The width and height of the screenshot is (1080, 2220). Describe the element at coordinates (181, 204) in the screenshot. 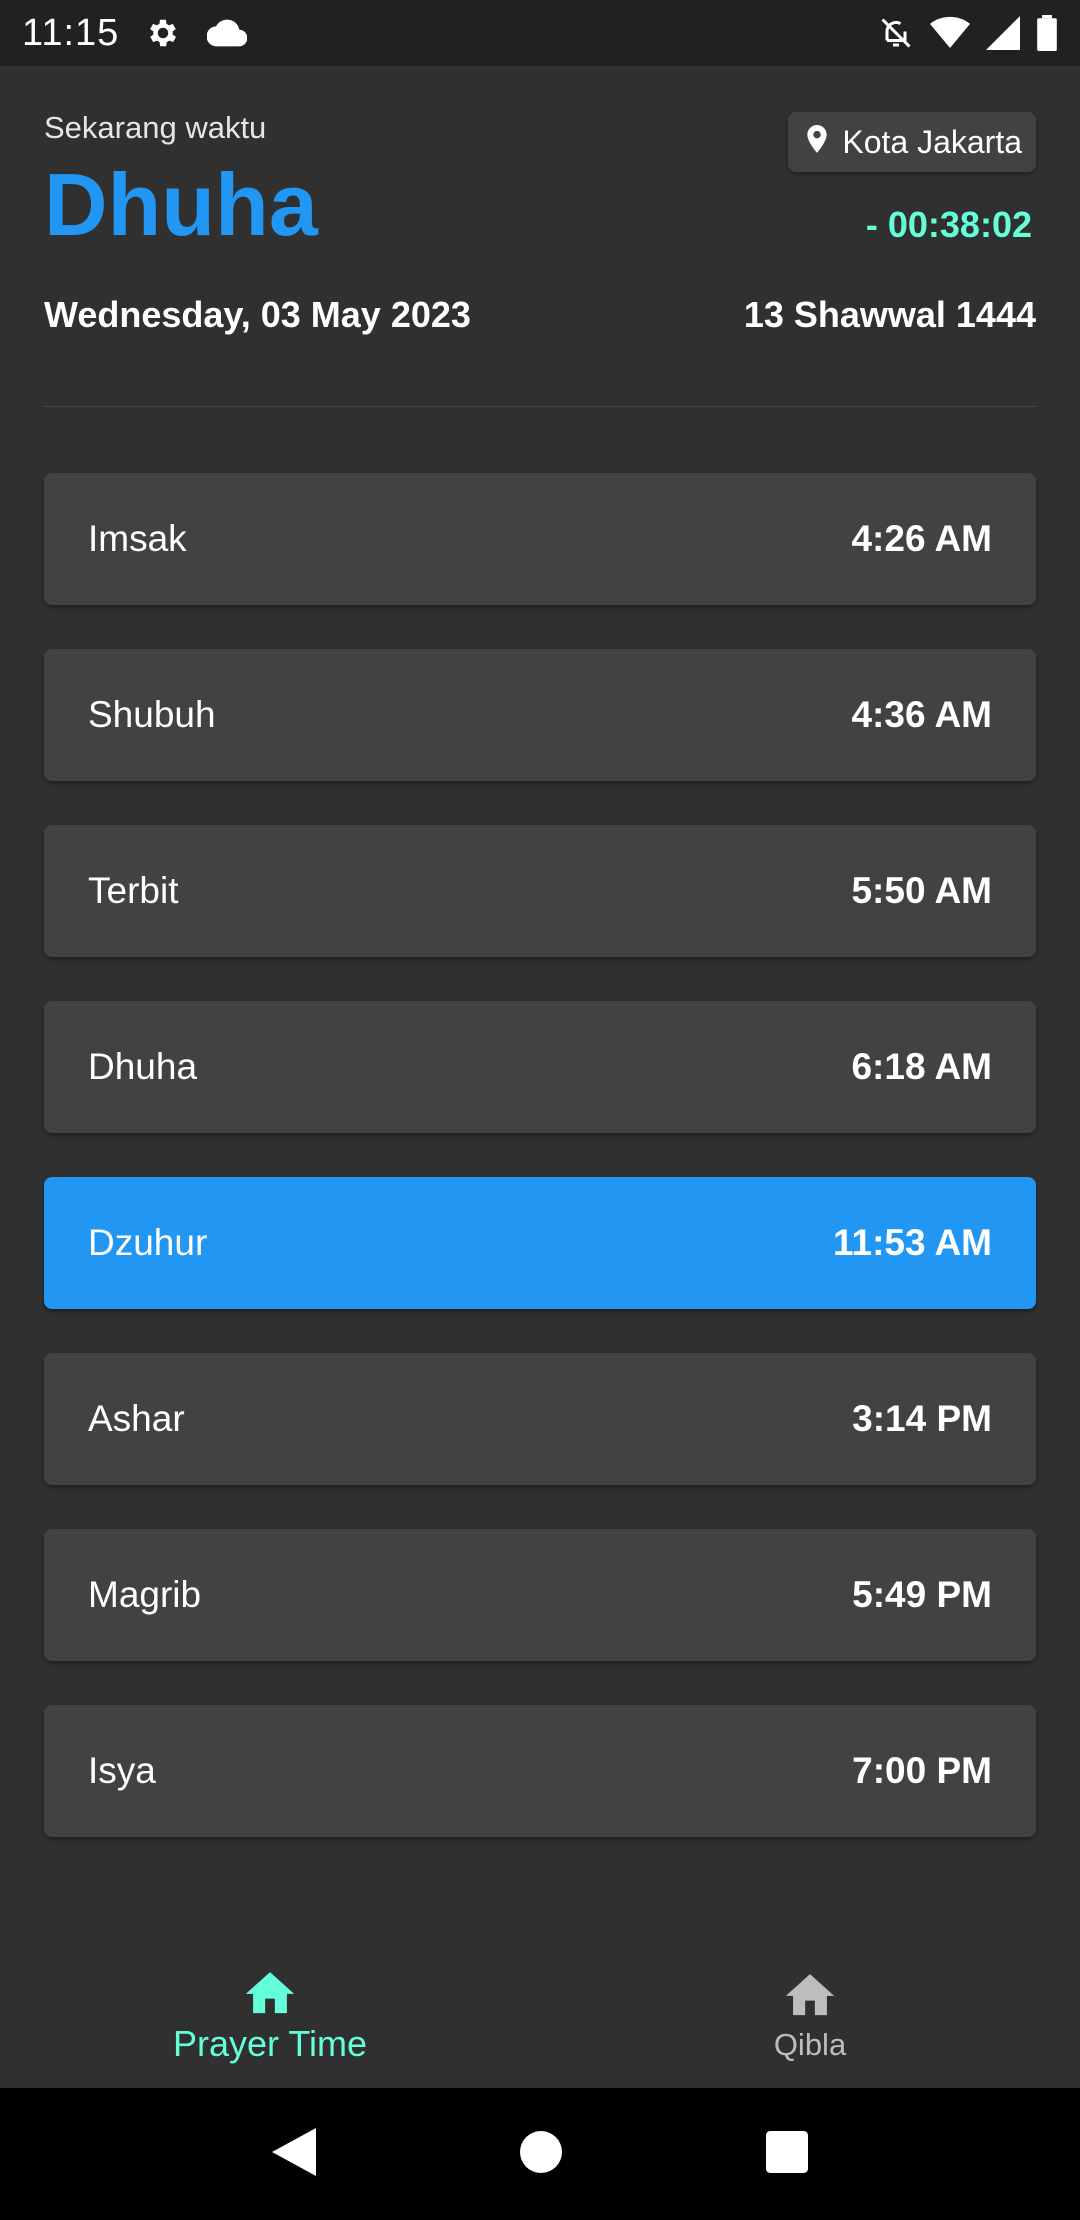

I see `current-prayer-title: Dhuha` at that location.